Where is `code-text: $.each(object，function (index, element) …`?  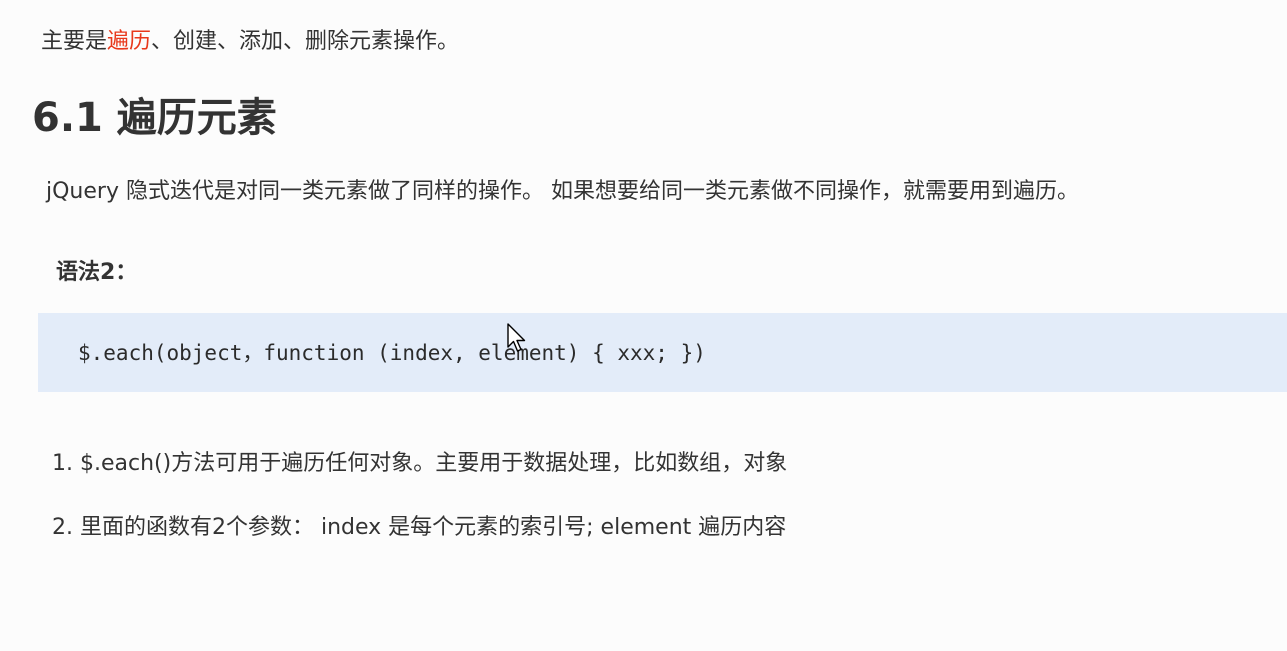 code-text: $.each(object，function (index, element) … is located at coordinates (392, 353).